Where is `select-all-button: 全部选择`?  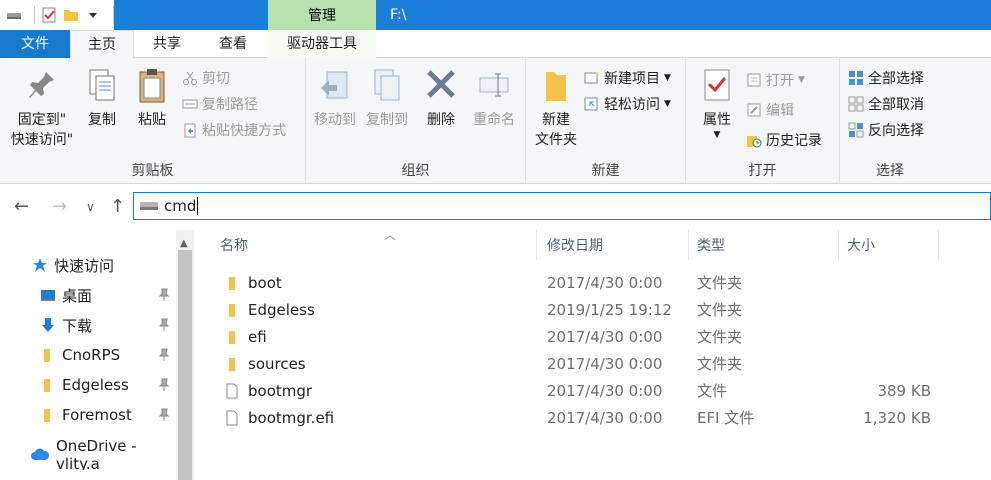 select-all-button: 全部选择 is located at coordinates (886, 78).